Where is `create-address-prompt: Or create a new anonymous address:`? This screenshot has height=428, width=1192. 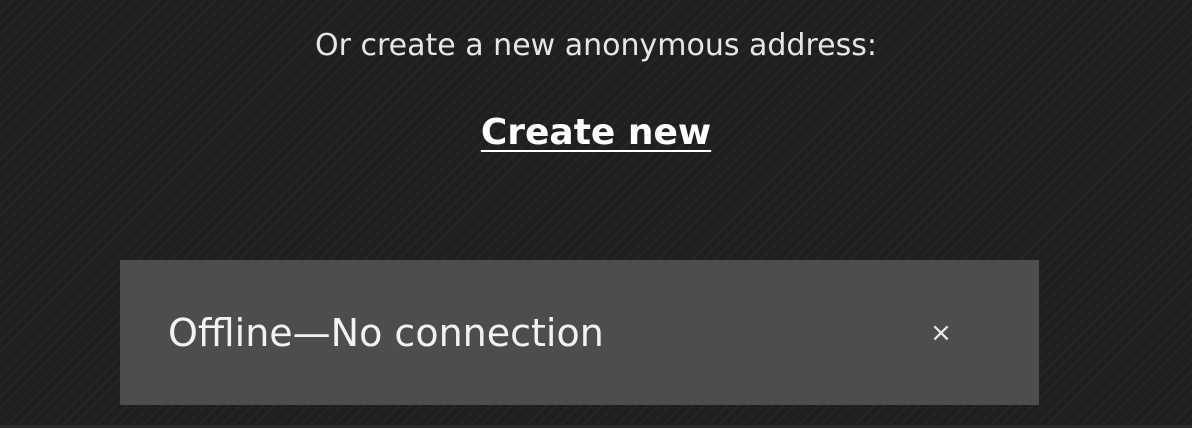 create-address-prompt: Or create a new anonymous address: is located at coordinates (596, 45).